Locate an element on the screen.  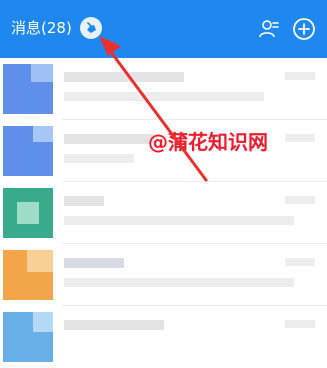
broom-icon is located at coordinates (91, 27).